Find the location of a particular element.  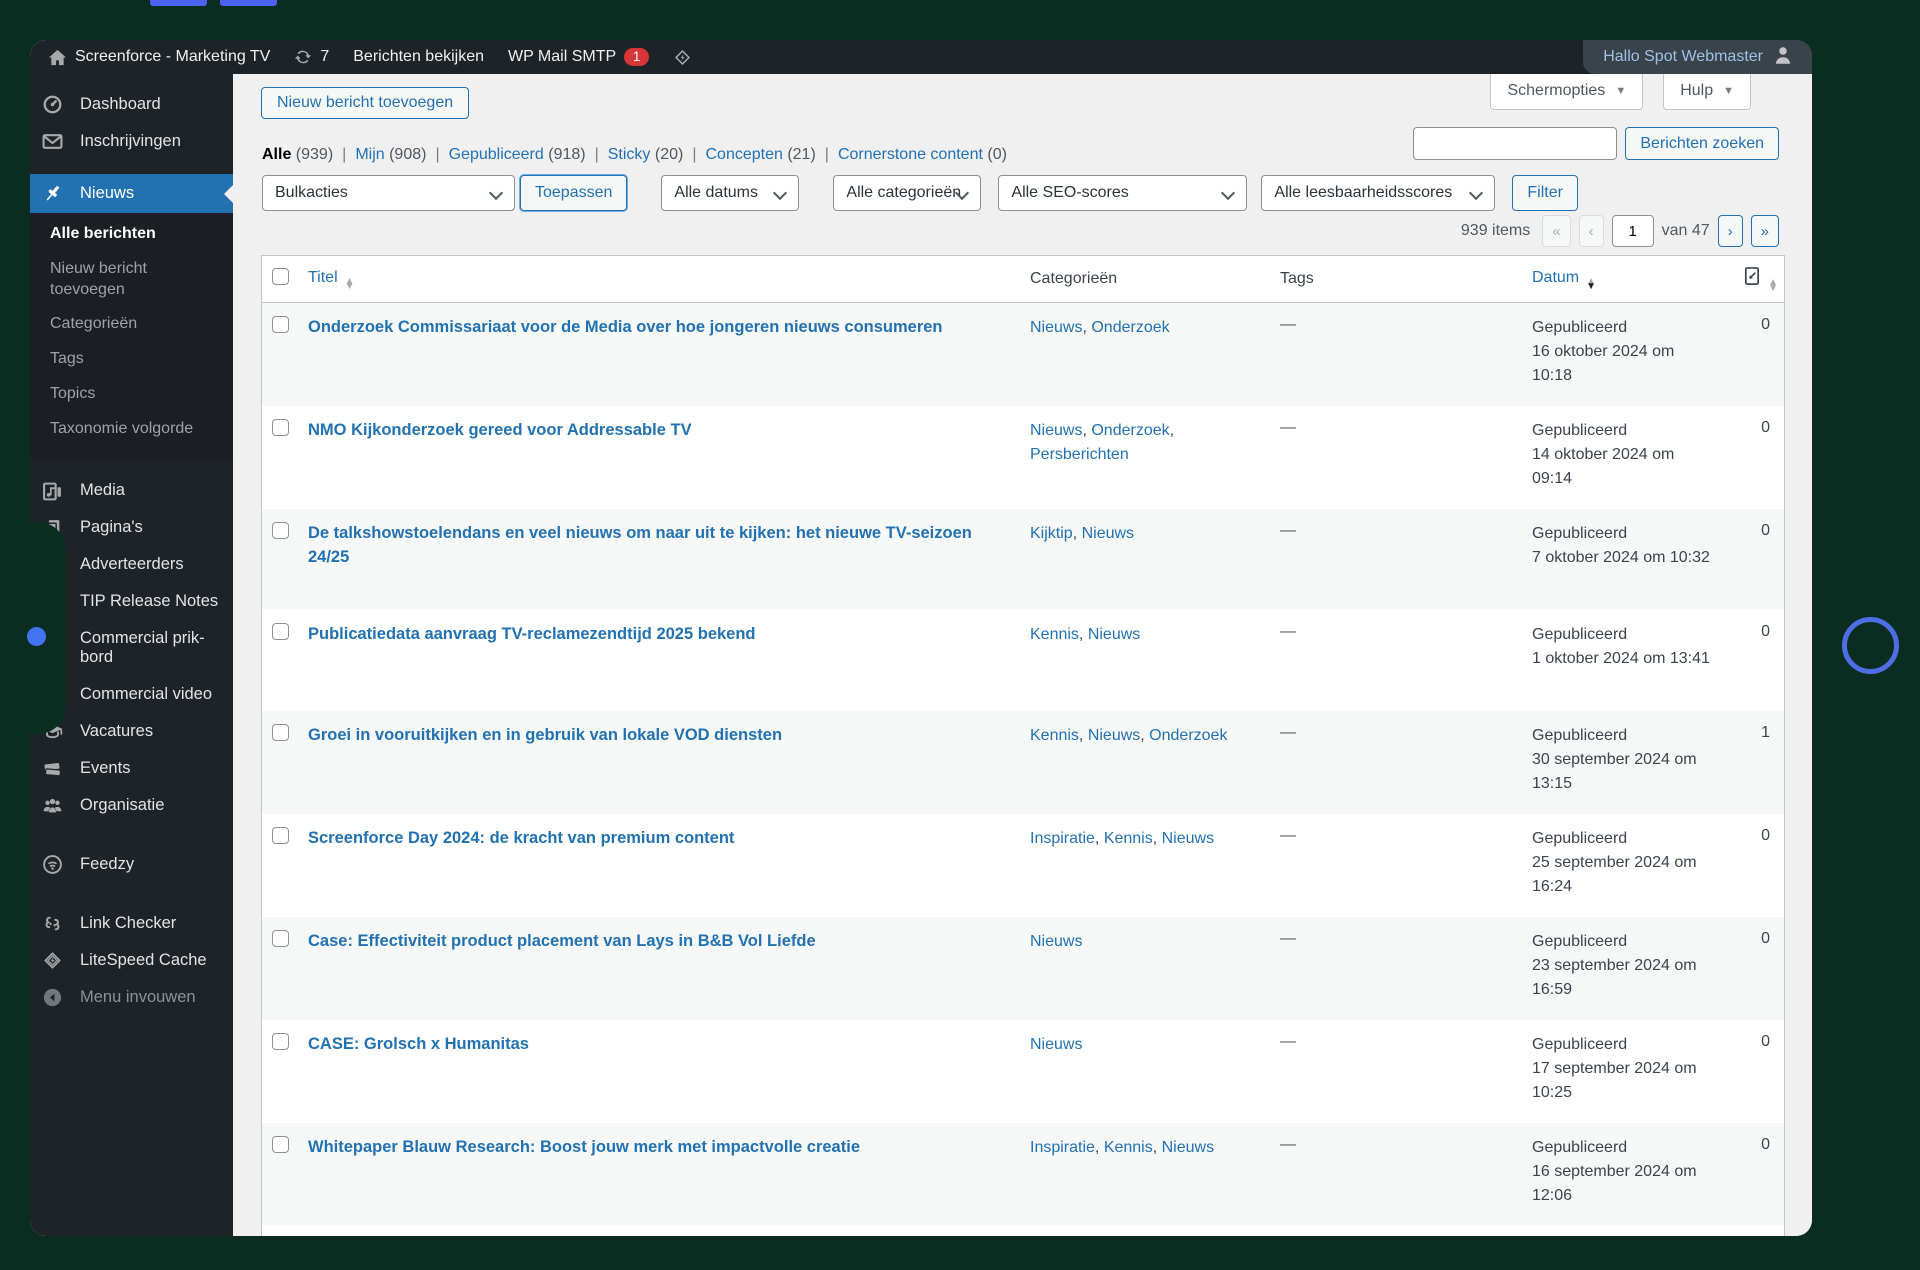

sort-by-title: Titel ▲ ▼ is located at coordinates (331, 280).